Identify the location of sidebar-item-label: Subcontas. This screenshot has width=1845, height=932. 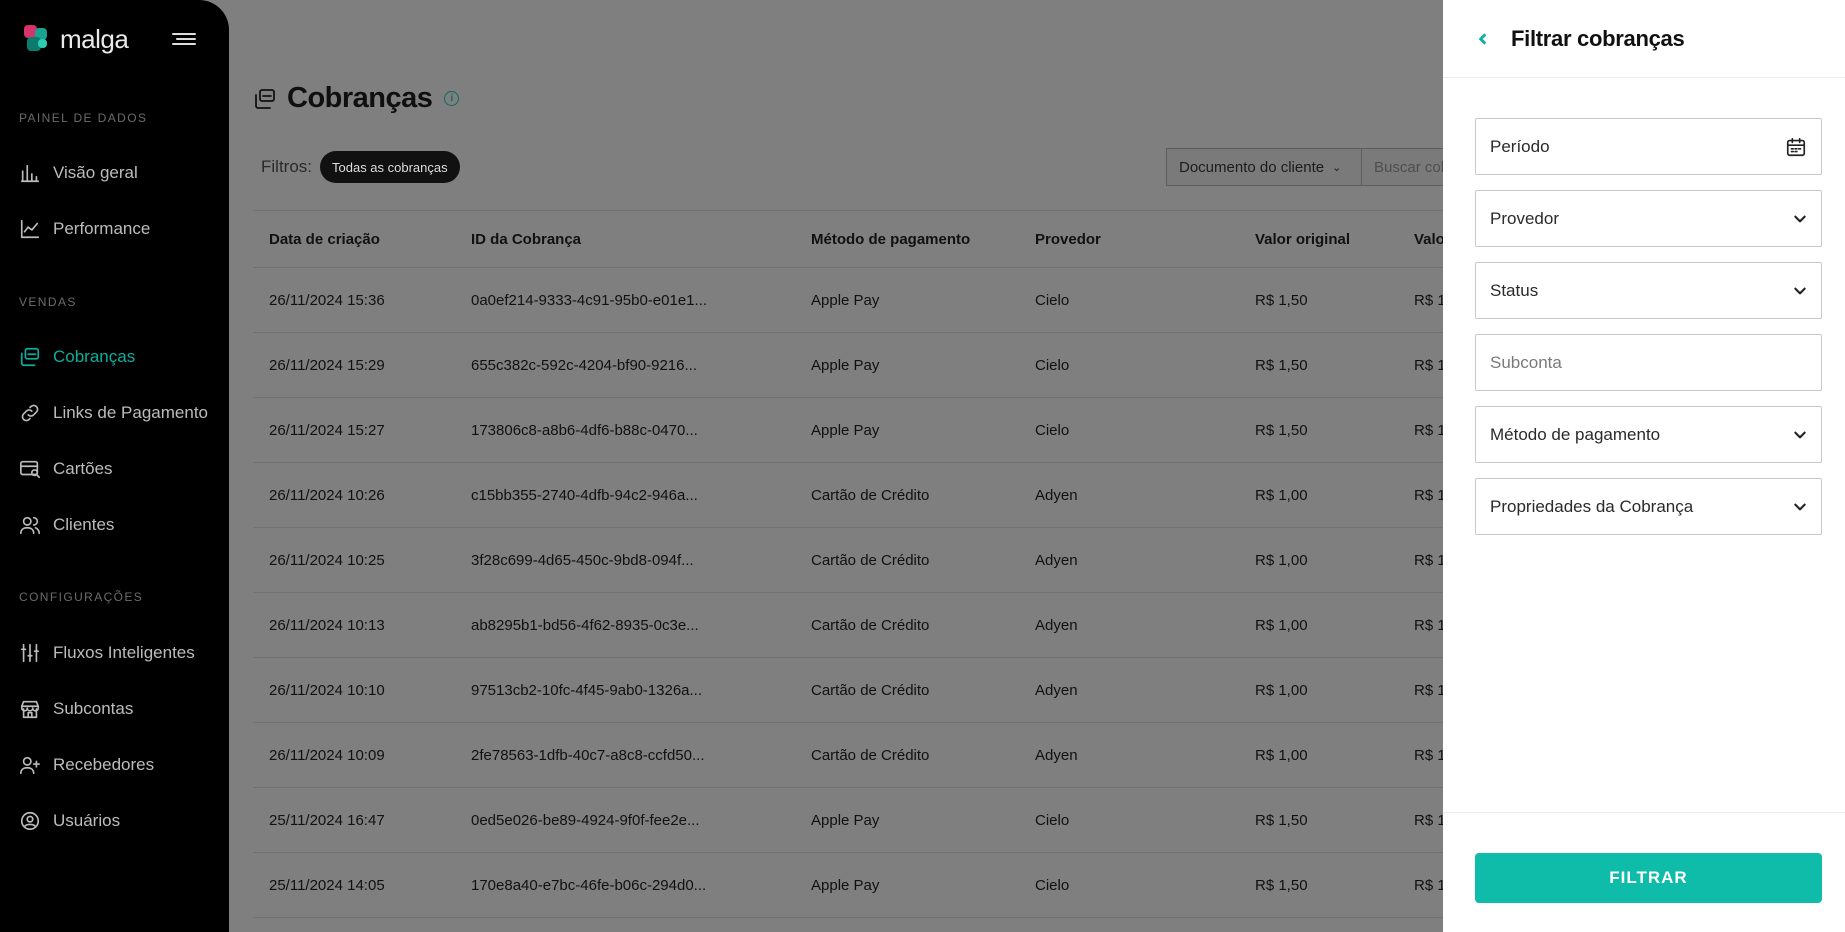
(93, 708).